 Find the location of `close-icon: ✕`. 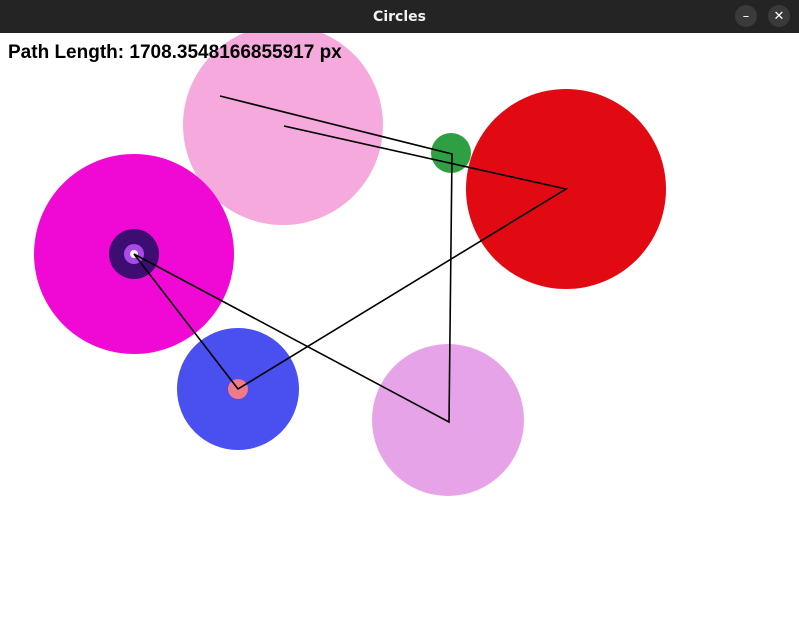

close-icon: ✕ is located at coordinates (779, 16).